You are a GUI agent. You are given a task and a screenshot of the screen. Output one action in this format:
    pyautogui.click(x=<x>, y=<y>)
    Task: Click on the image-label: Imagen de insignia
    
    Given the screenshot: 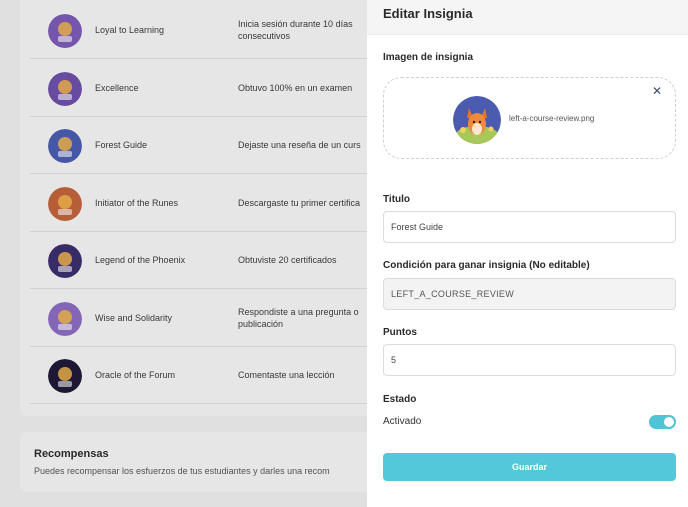 What is the action you would take?
    pyautogui.click(x=428, y=57)
    